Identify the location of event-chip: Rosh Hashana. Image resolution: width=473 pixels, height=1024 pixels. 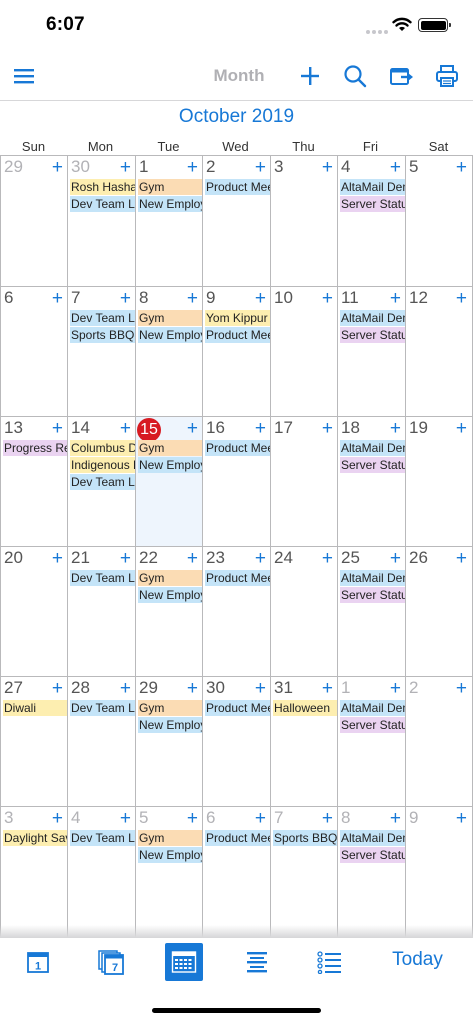
(102, 187).